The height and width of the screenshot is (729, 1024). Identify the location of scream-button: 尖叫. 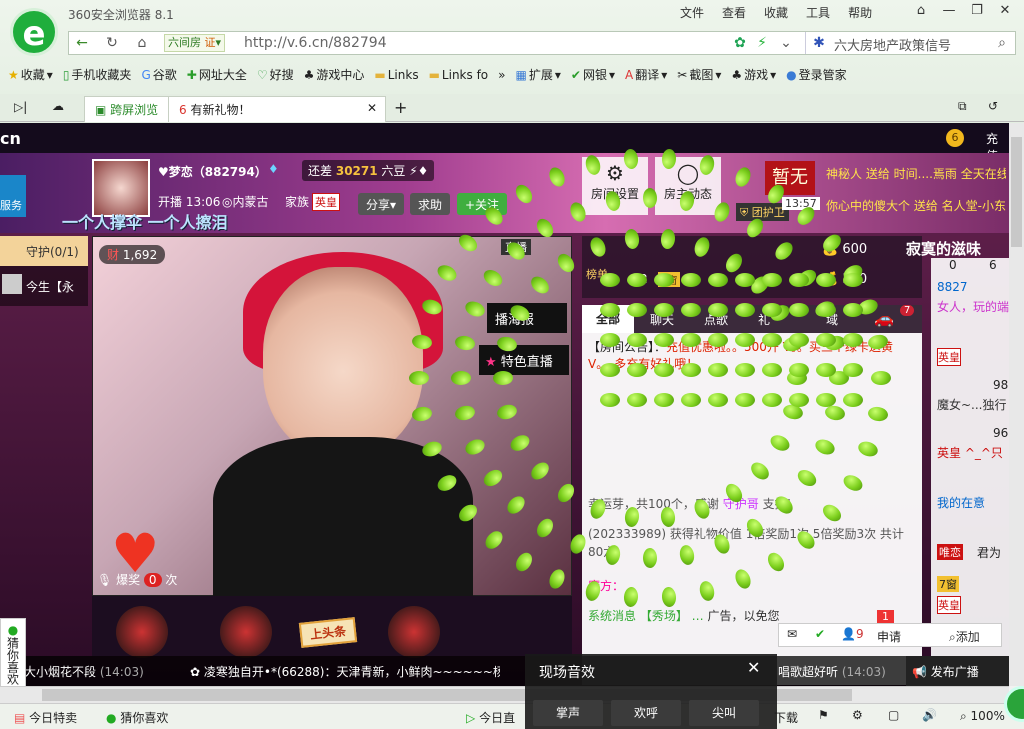
(724, 713).